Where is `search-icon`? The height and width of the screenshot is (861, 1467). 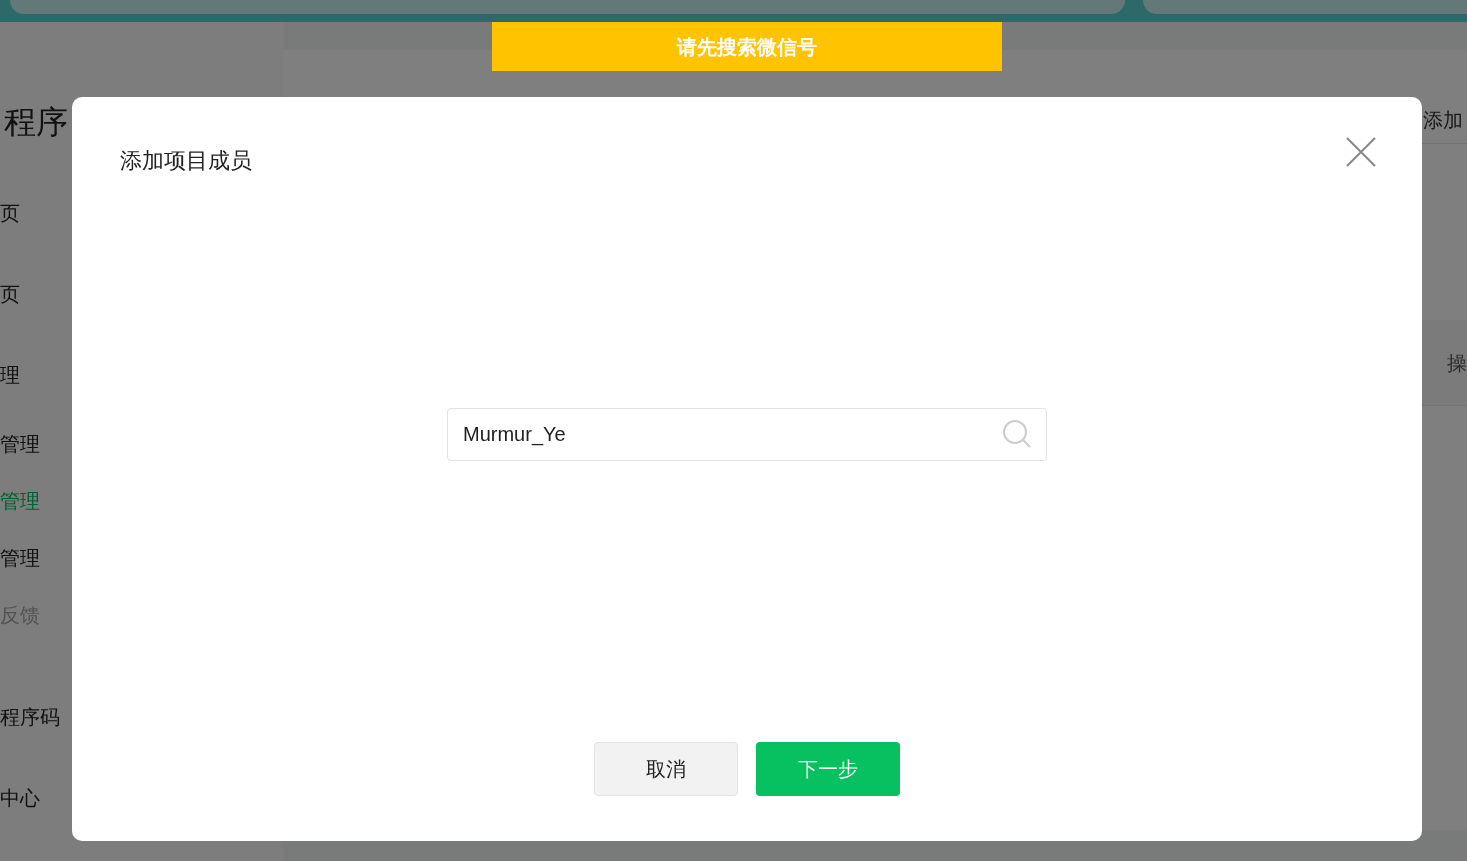
search-icon is located at coordinates (1017, 434).